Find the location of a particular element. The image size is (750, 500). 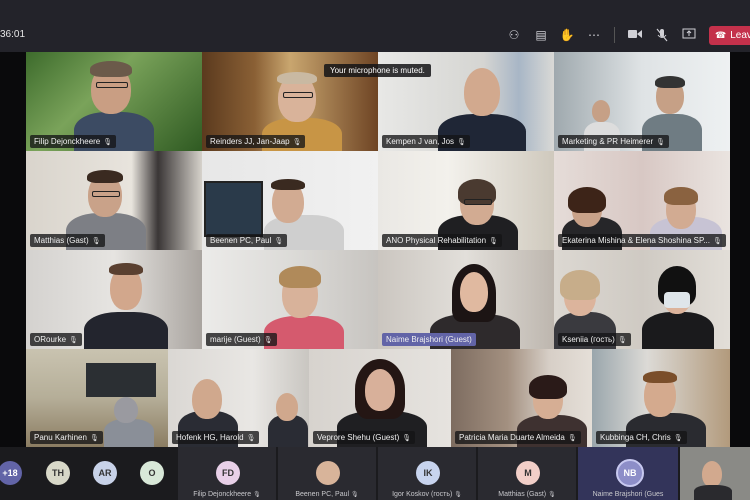

share-screen-icon is located at coordinates (689, 35).